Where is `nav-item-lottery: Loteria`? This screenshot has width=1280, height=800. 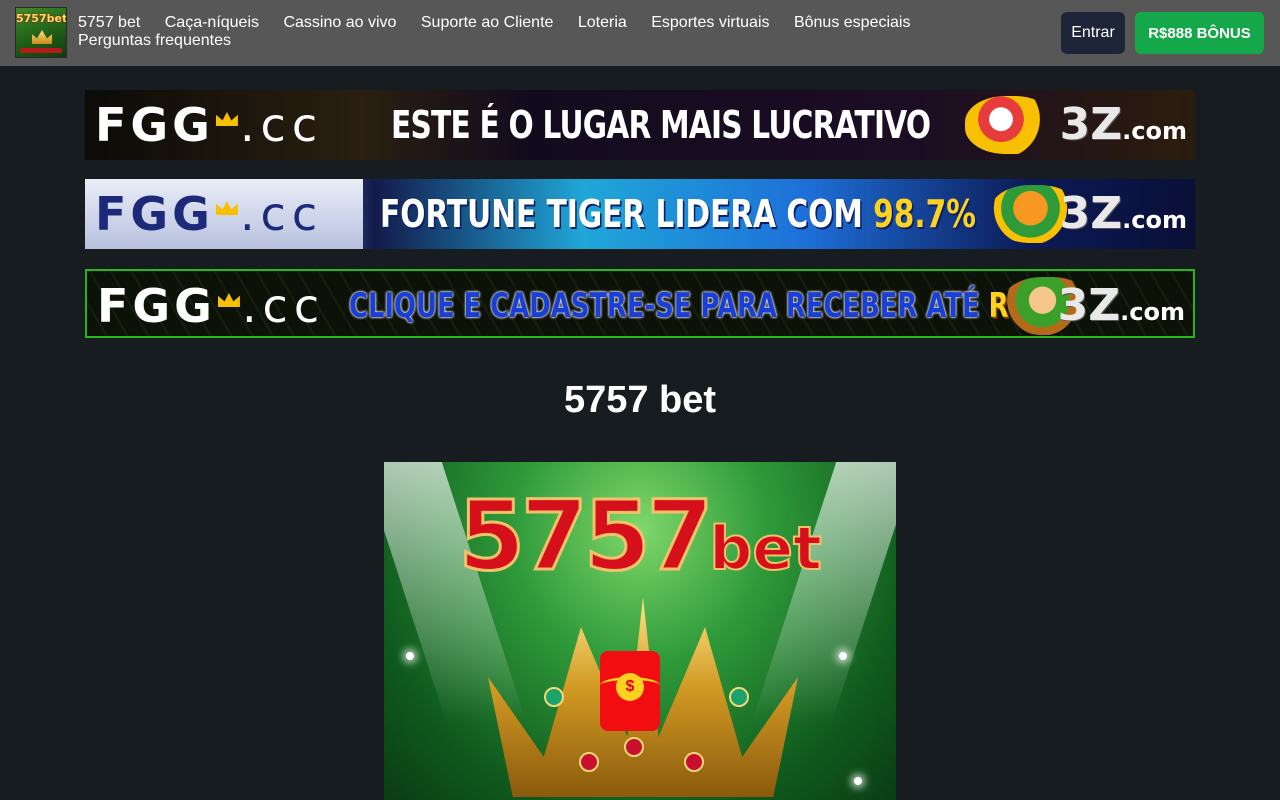
nav-item-lottery: Loteria is located at coordinates (602, 22).